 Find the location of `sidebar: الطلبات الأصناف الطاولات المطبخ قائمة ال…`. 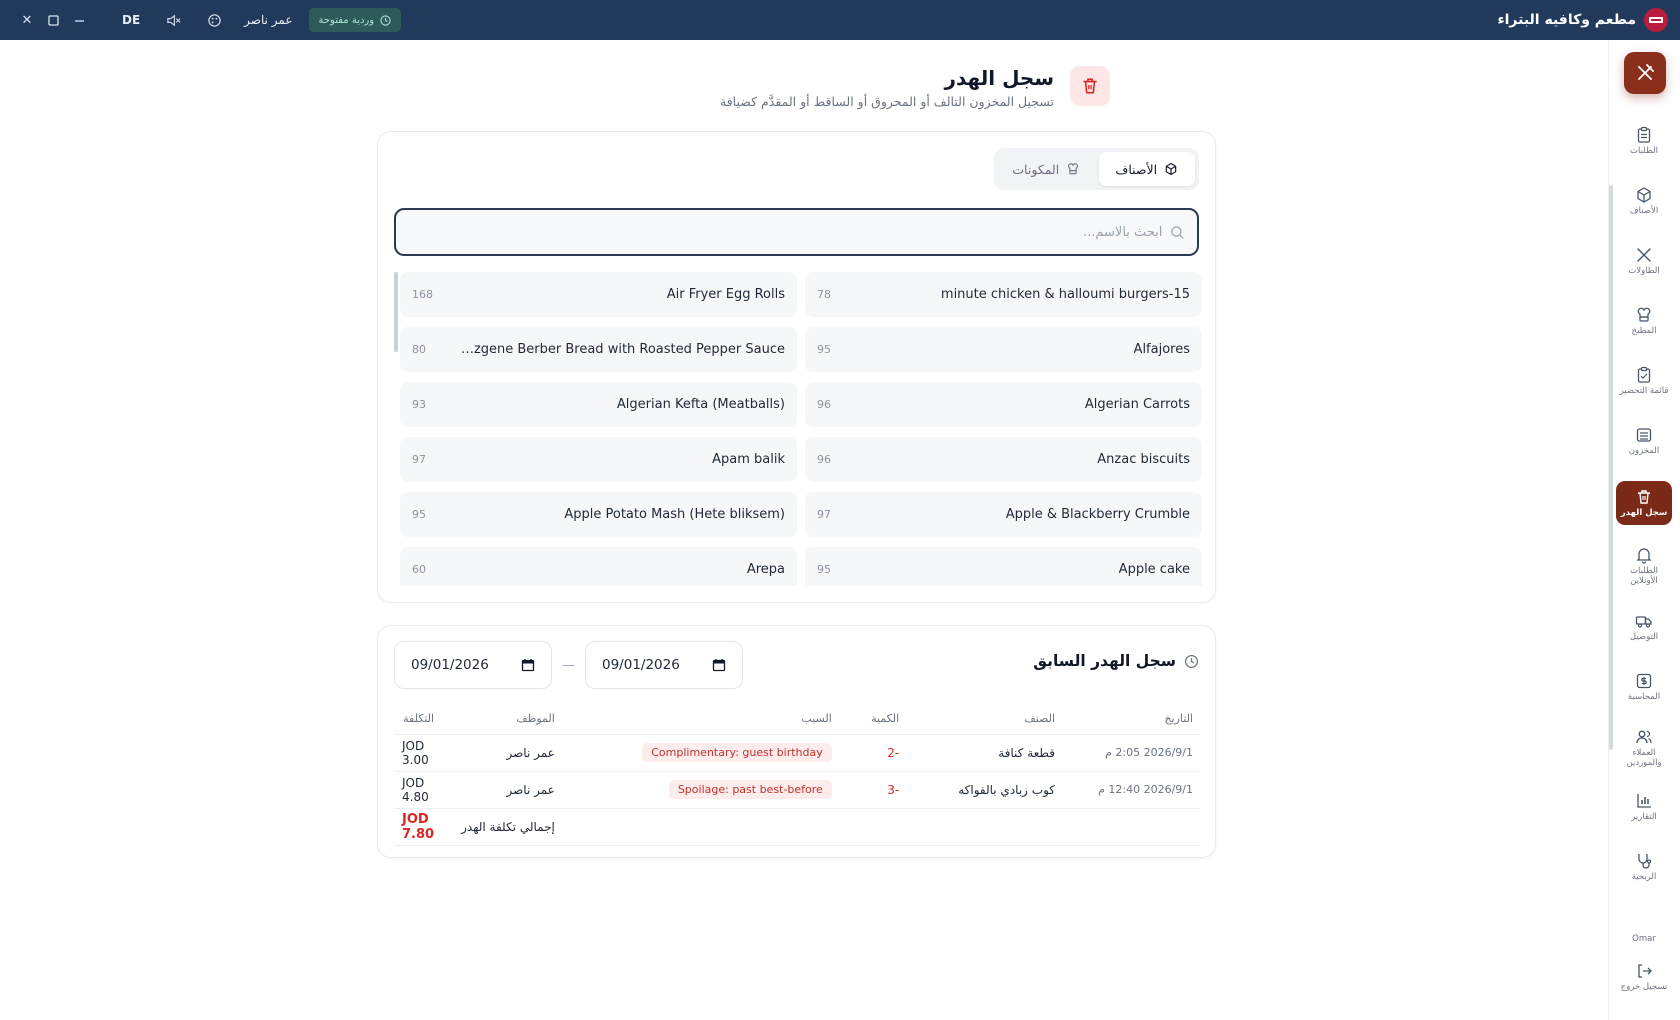

sidebar: الطلبات الأصناف الطاولات المطبخ قائمة ال… is located at coordinates (1644, 530).